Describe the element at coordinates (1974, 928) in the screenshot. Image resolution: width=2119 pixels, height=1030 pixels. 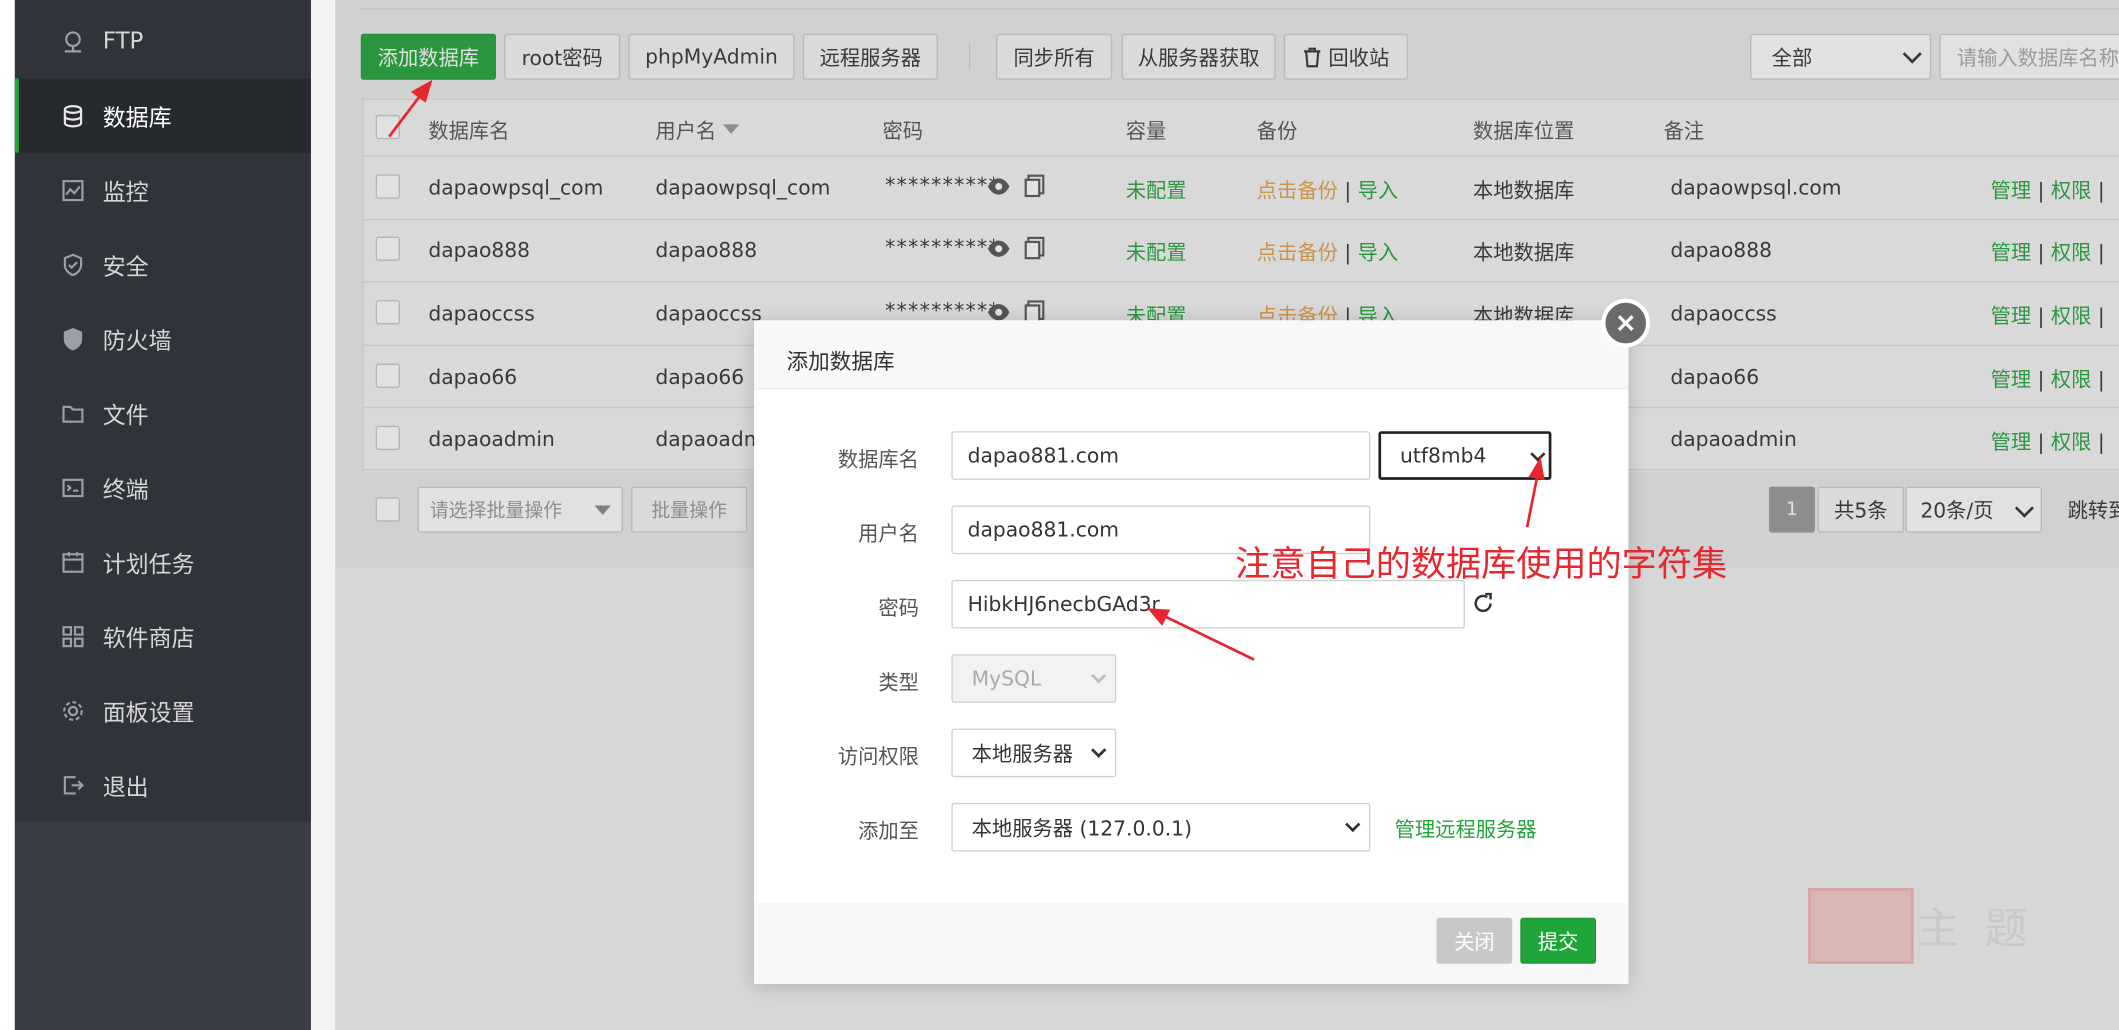
I see `watermark-text: 主 题` at that location.